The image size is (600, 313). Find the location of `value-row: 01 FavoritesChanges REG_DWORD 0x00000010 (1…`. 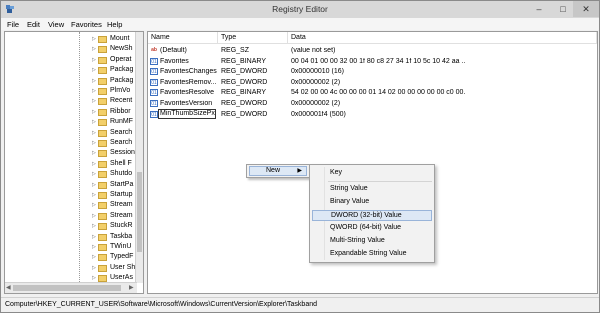

value-row: 01 FavoritesChanges REG_DWORD 0x00000010 (1… is located at coordinates (372, 72).